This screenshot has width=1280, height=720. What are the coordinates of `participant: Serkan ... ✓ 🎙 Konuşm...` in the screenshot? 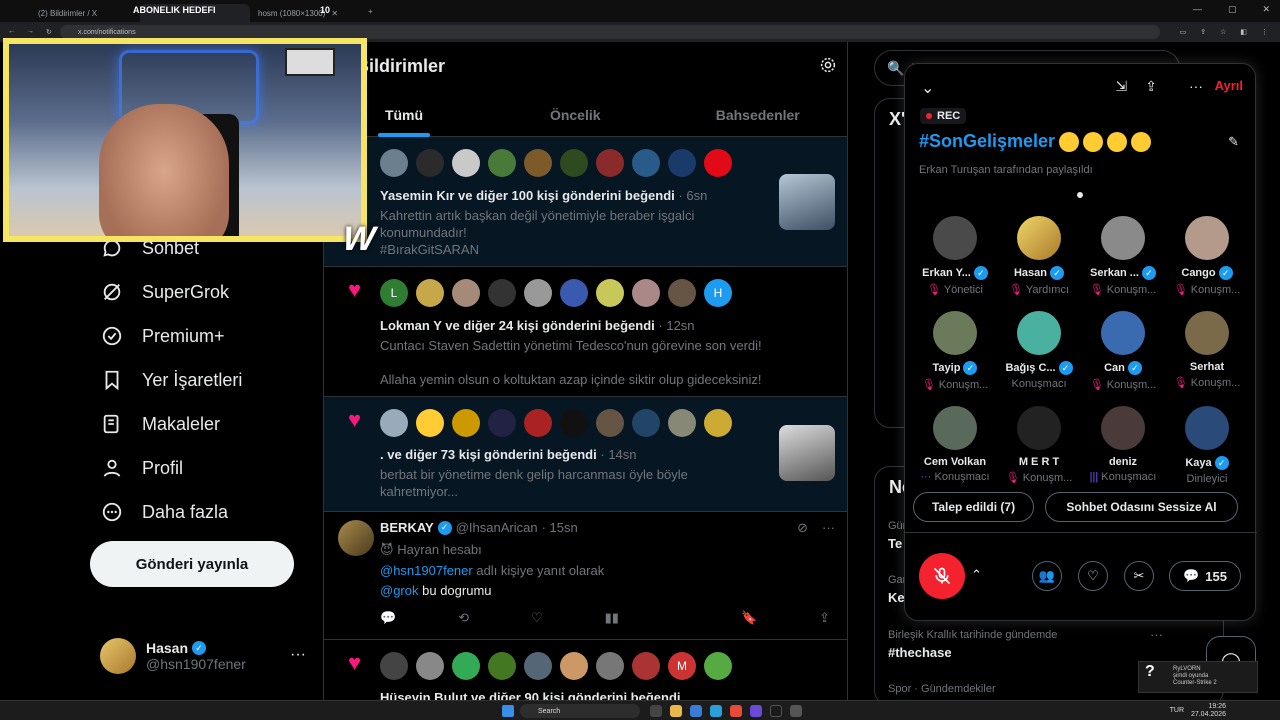 It's located at (1123, 256).